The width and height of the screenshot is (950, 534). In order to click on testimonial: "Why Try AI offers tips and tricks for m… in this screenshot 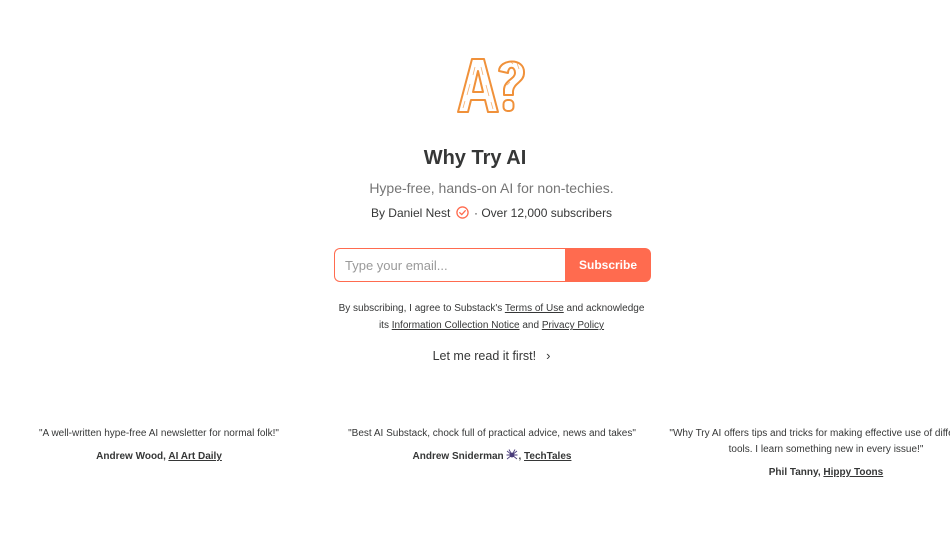, I will do `click(808, 453)`.